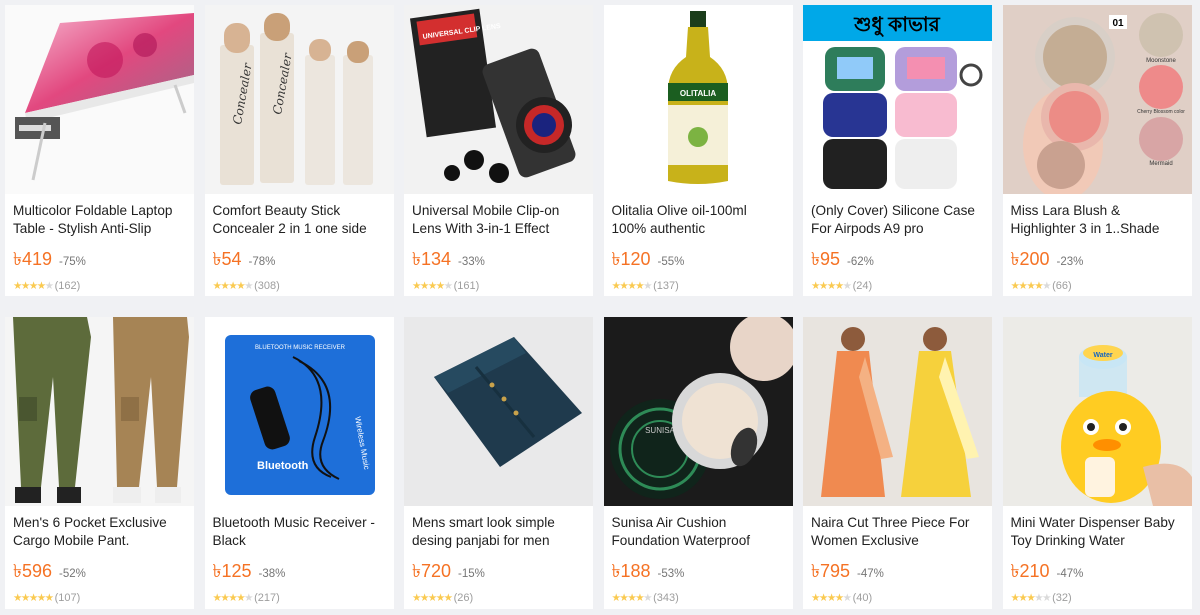 The height and width of the screenshot is (615, 1200). Describe the element at coordinates (862, 286) in the screenshot. I see `review-count: (24)` at that location.